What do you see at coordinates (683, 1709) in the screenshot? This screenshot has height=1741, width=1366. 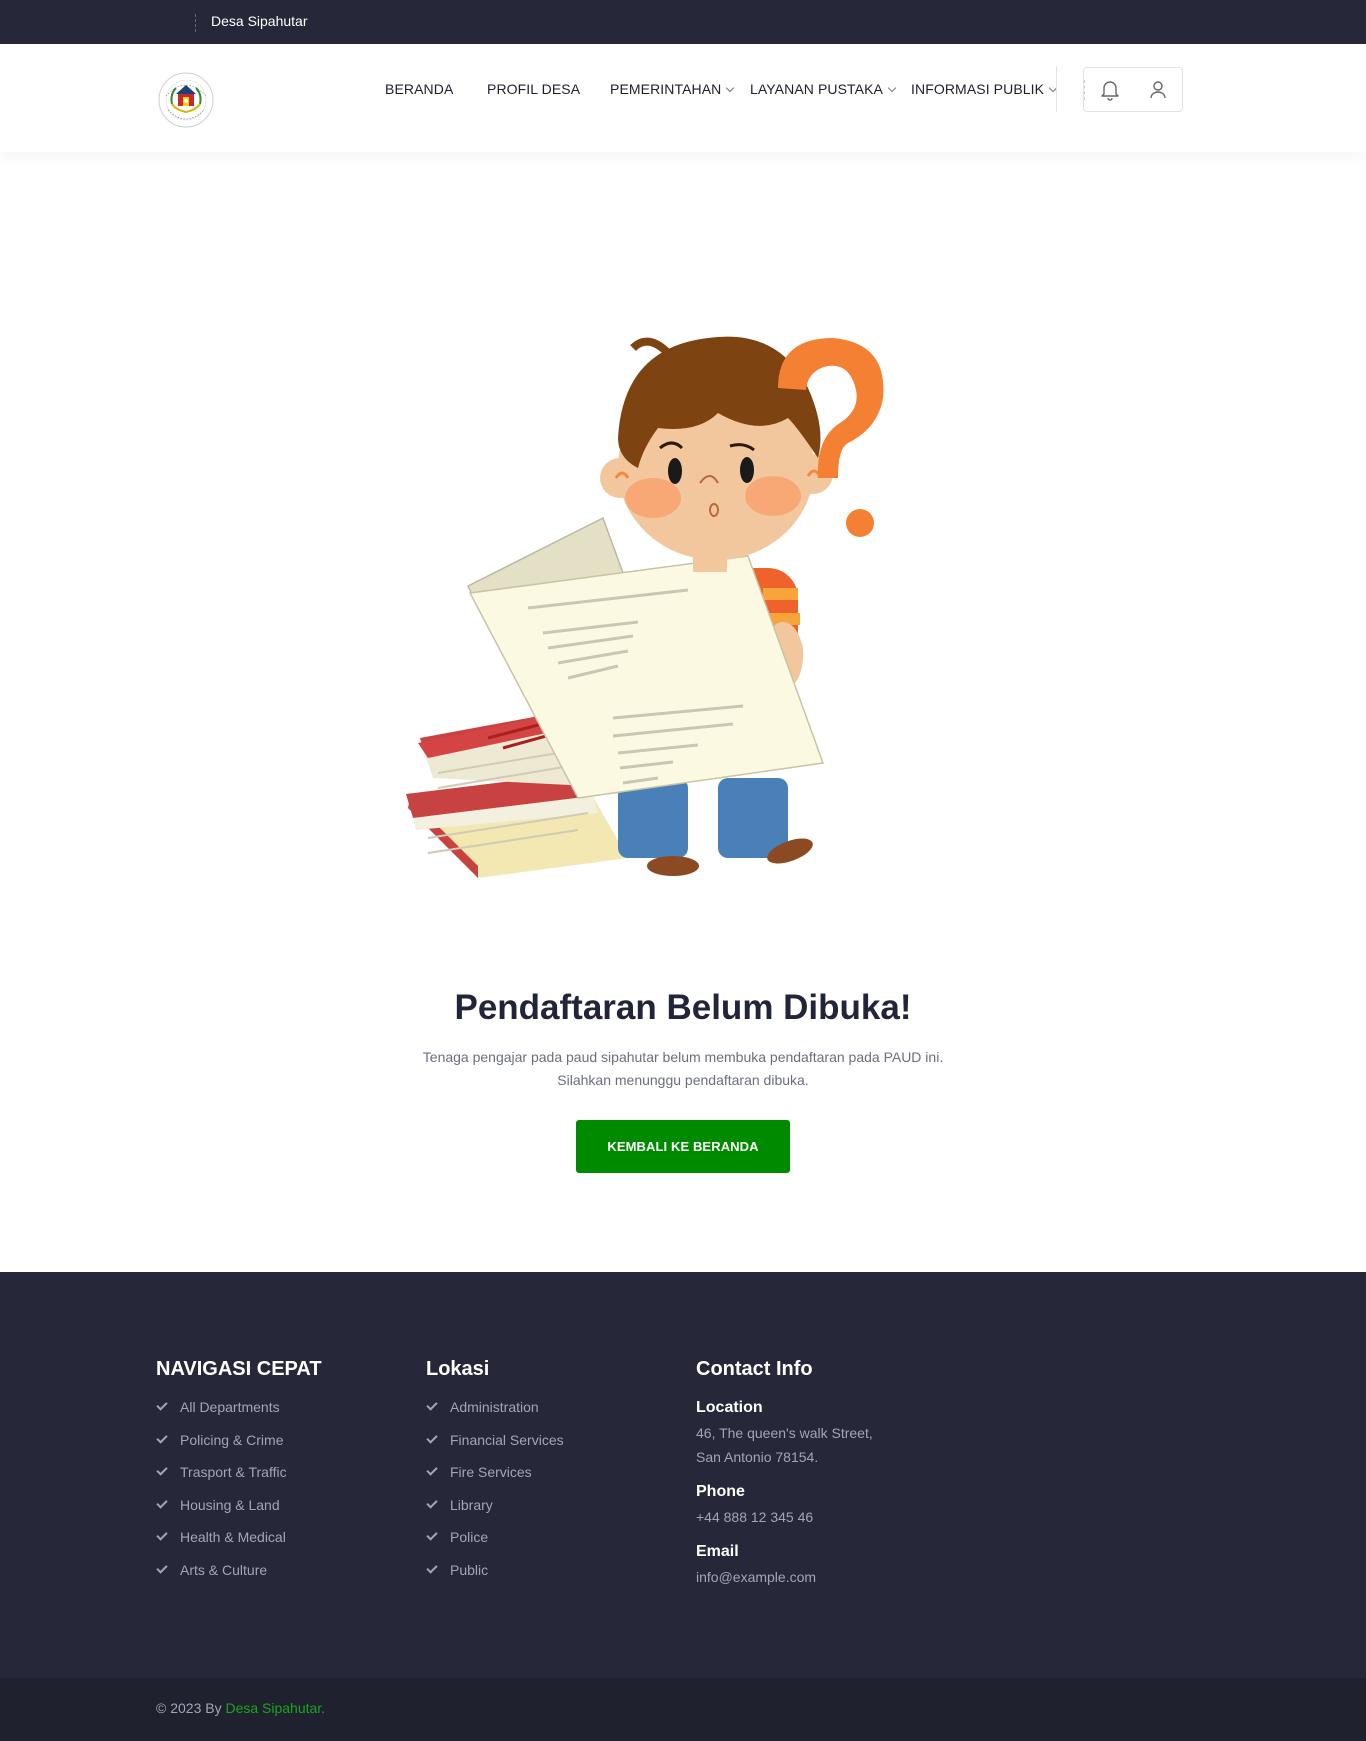 I see `copyright-bar: © 2023 By Desa Sipahutar.` at bounding box center [683, 1709].